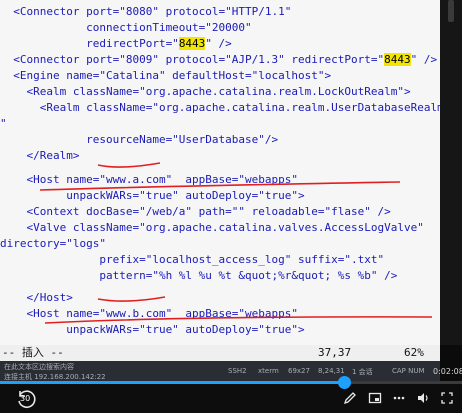  Describe the element at coordinates (149, 179) in the screenshot. I see `code-line: <Host name="www.a.com" appBase="webapps"` at that location.